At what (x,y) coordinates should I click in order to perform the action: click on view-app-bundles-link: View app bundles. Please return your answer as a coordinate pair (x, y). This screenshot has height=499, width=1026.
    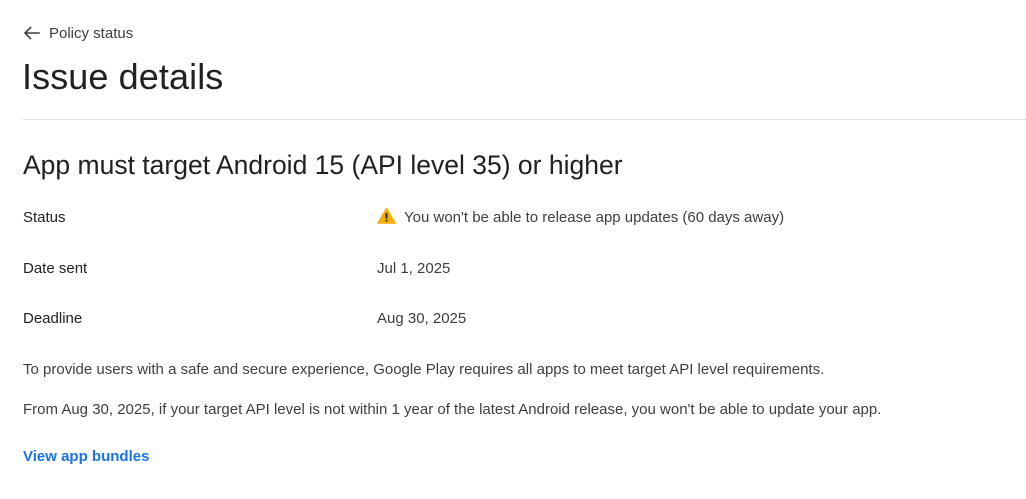
    Looking at the image, I should click on (86, 457).